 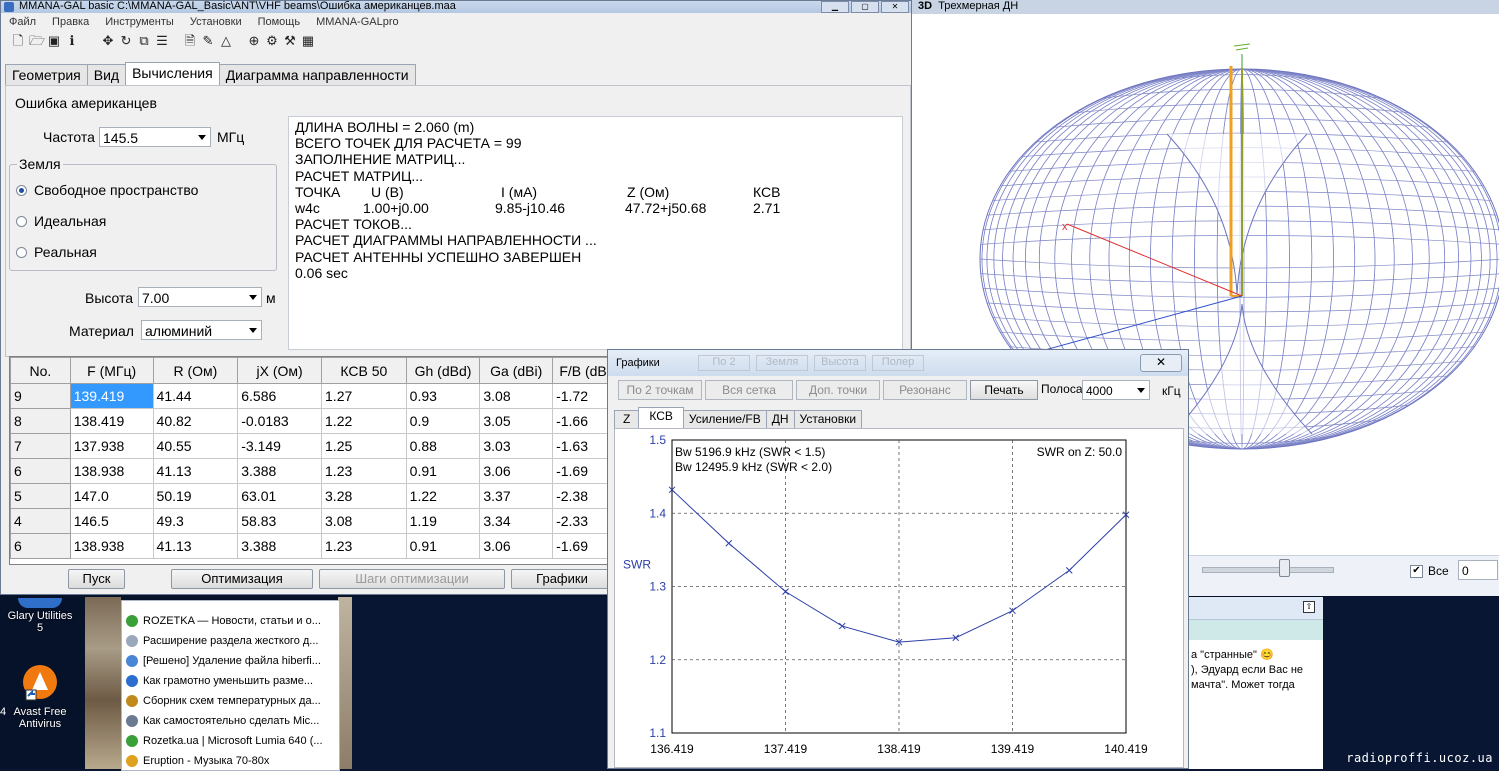 I want to click on material-combo: алюминий, so click(x=201, y=330).